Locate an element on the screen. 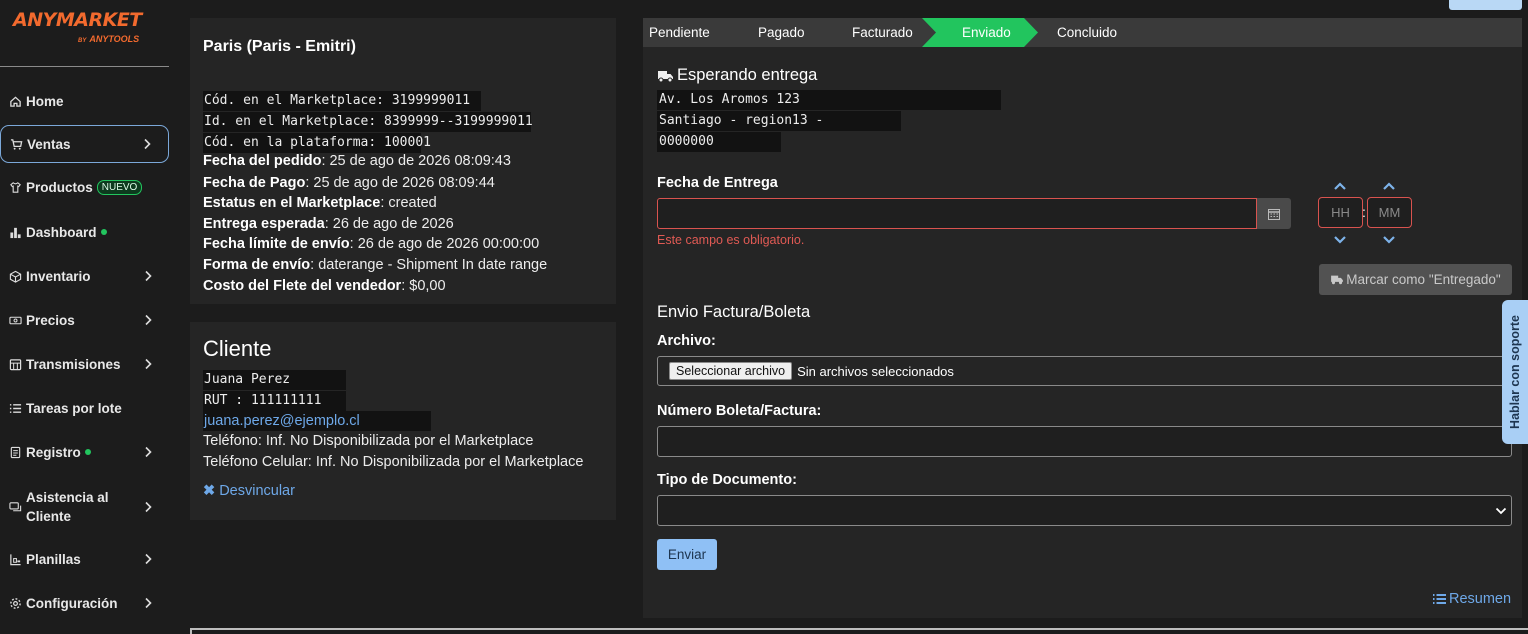 The image size is (1528, 634). sidebar-item-tareas-por-lote: Tareas por lote is located at coordinates (84, 408).